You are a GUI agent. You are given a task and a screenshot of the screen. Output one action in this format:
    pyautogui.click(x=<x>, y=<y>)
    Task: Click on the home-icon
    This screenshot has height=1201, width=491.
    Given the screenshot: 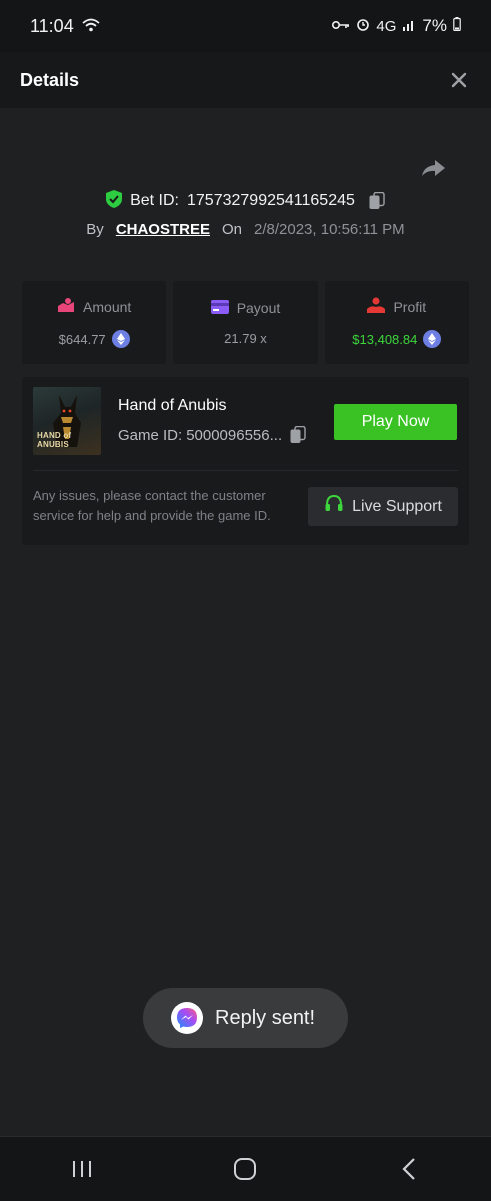 What is the action you would take?
    pyautogui.click(x=245, y=1169)
    